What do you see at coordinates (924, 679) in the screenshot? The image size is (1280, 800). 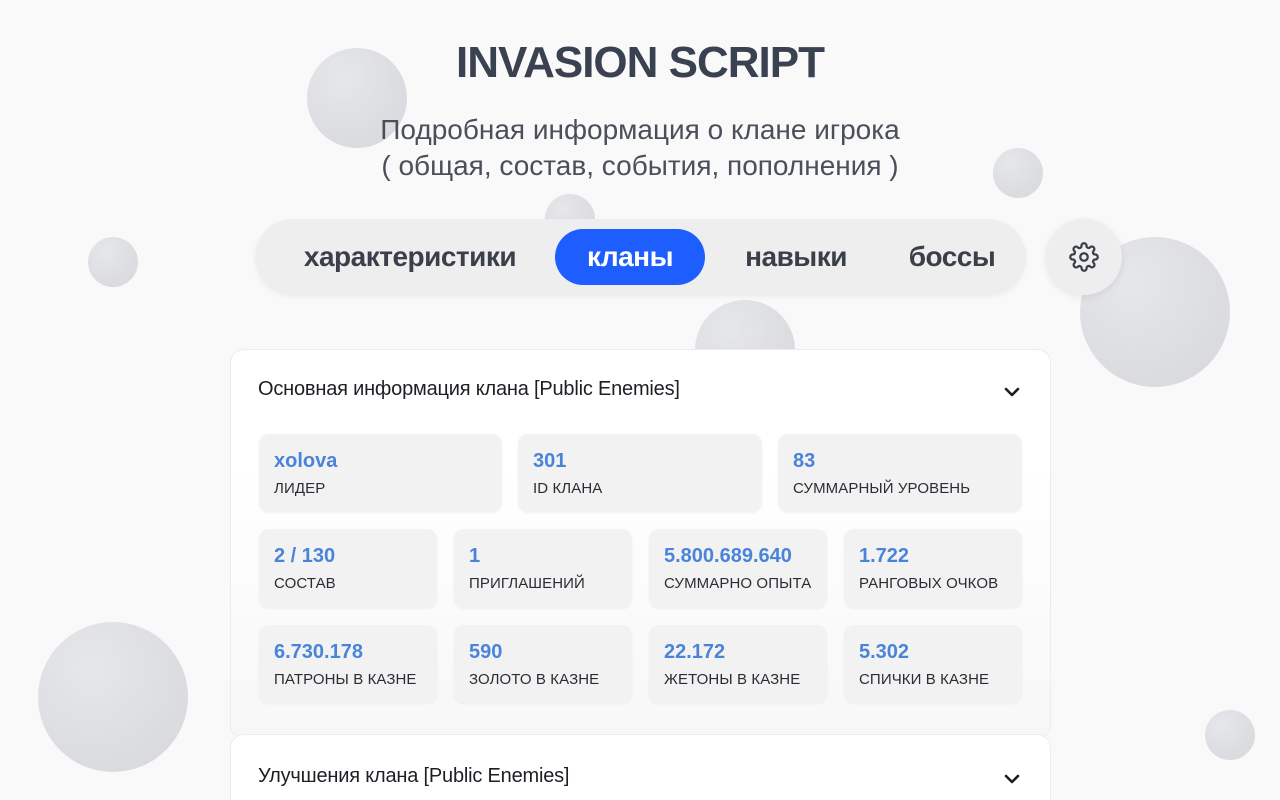 I see `stat-label: СПИЧКИ В КАЗНЕ` at bounding box center [924, 679].